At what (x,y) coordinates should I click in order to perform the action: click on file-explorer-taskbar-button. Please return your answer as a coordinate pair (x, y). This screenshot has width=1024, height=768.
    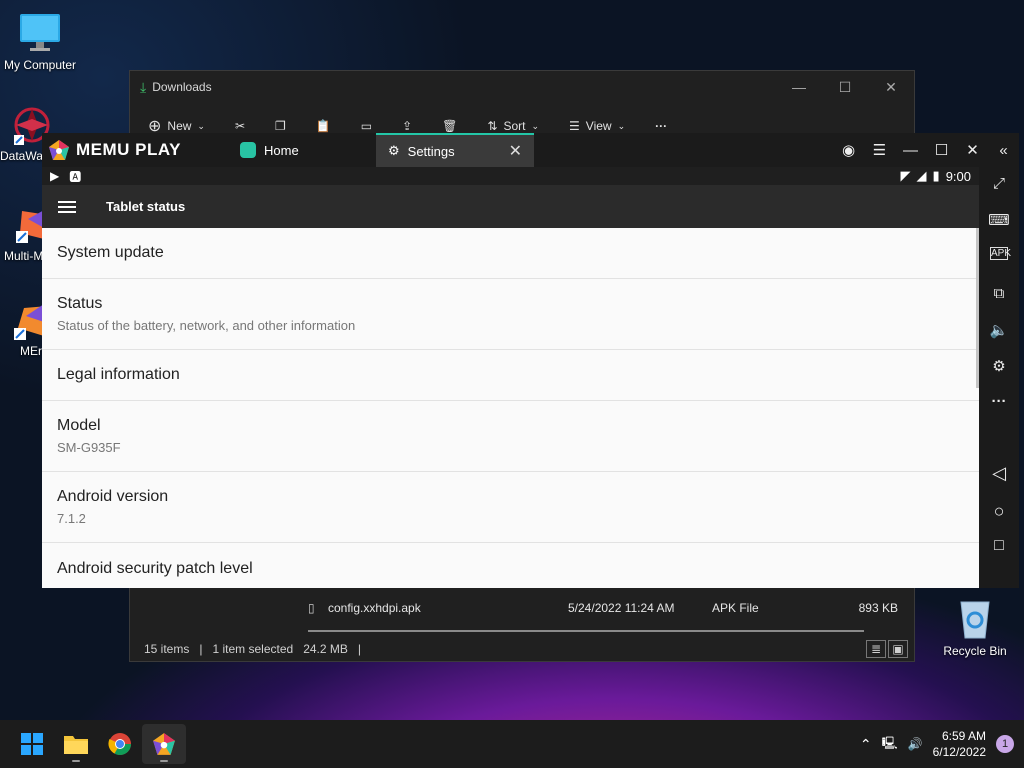
    Looking at the image, I should click on (76, 744).